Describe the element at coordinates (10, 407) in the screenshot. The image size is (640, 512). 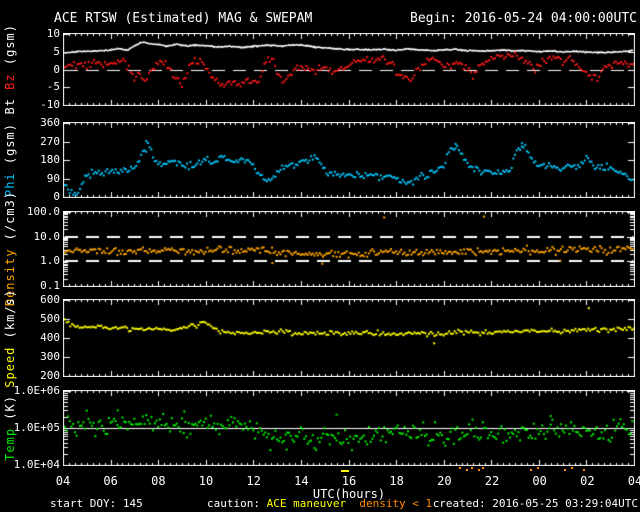
I see `y-axis-label-segment: (K)` at that location.